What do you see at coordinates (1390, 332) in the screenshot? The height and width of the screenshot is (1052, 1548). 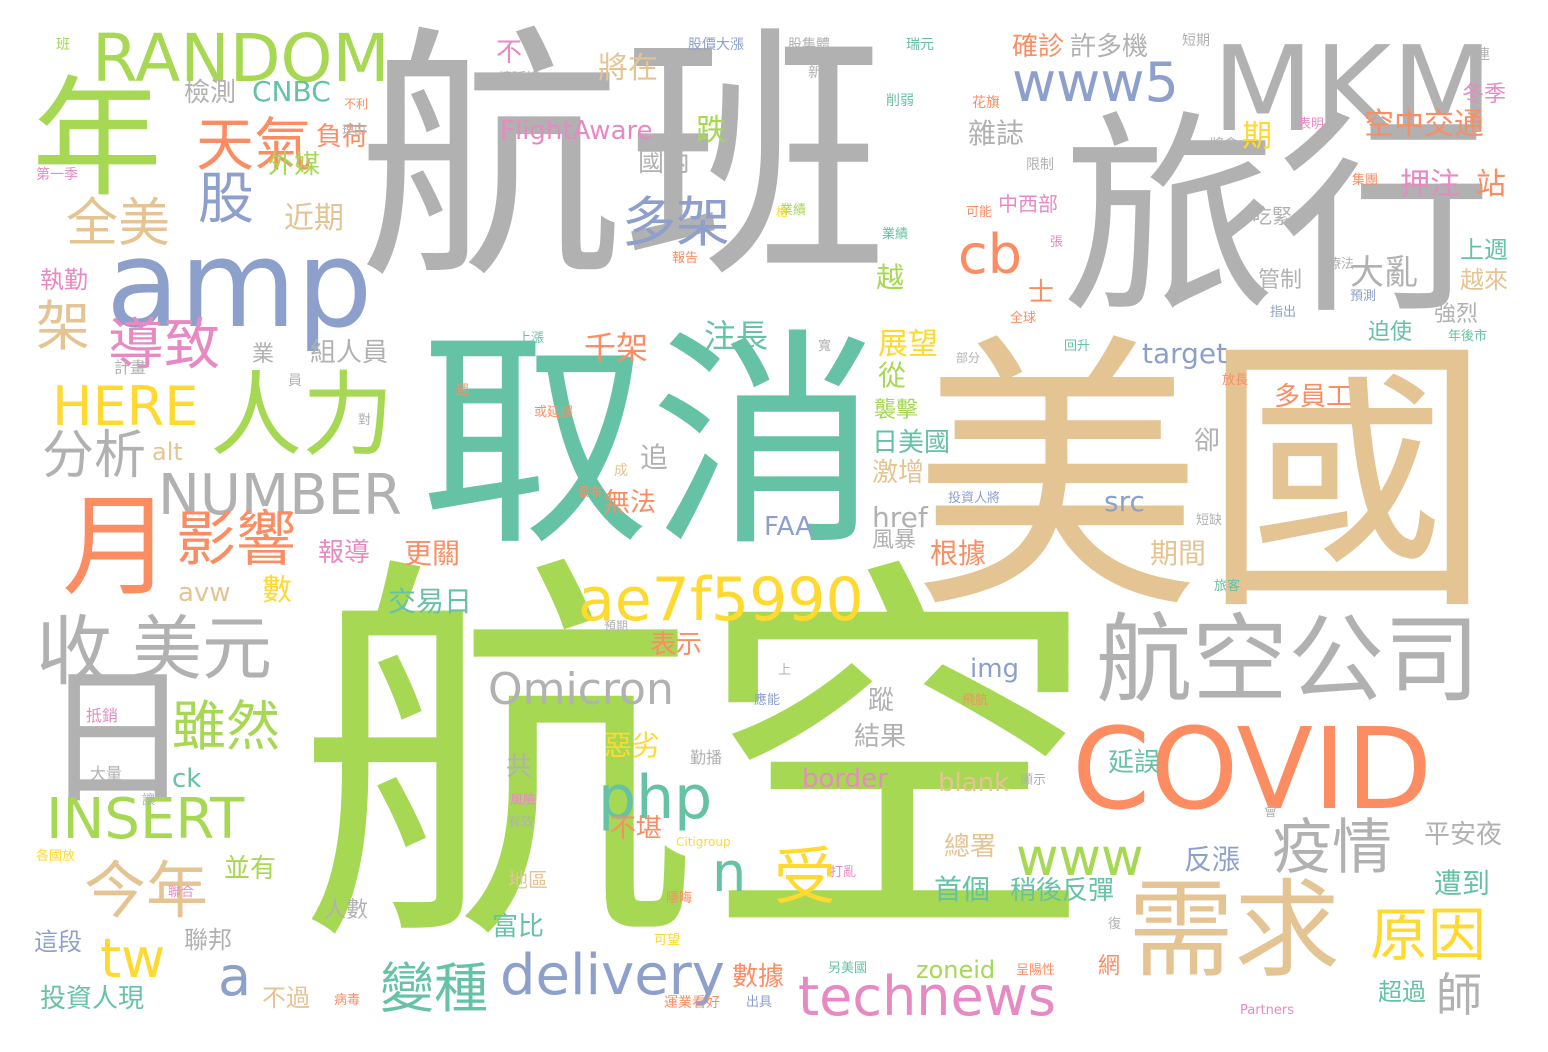 I see `word-cloud-word: 迫使` at bounding box center [1390, 332].